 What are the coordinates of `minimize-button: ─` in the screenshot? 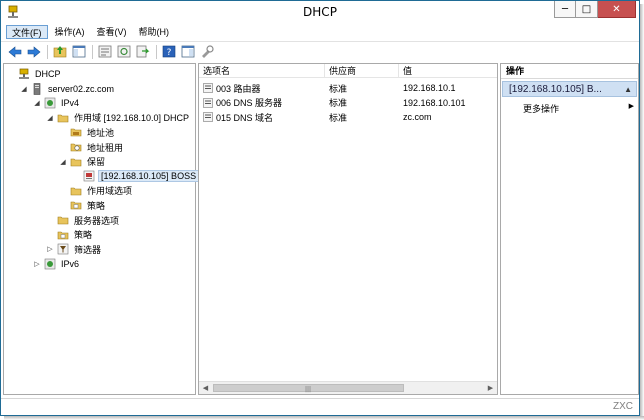 It's located at (565, 9).